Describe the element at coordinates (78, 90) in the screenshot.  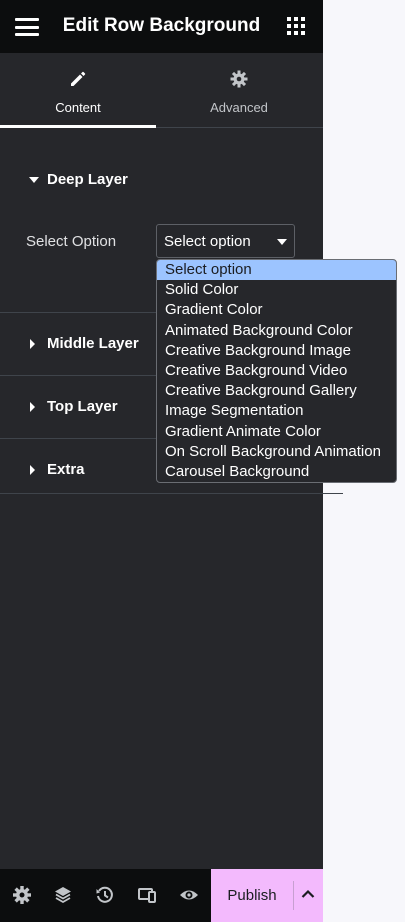
I see `tab-content: Content` at that location.